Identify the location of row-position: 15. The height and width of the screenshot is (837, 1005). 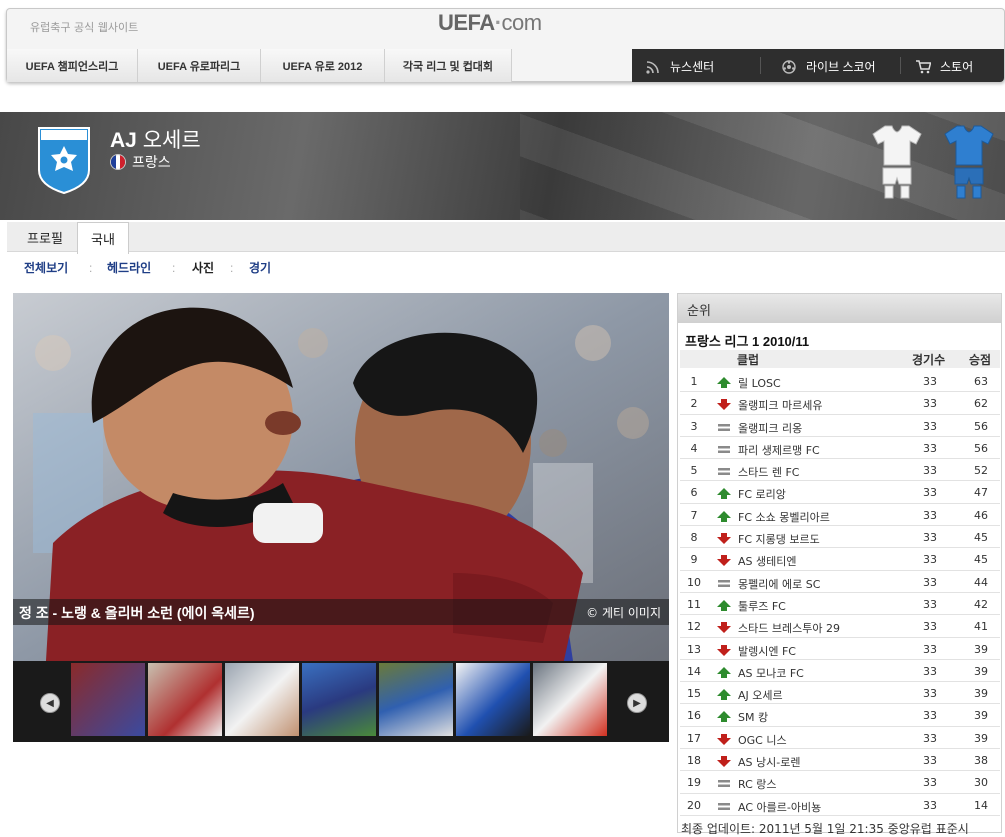
(694, 694).